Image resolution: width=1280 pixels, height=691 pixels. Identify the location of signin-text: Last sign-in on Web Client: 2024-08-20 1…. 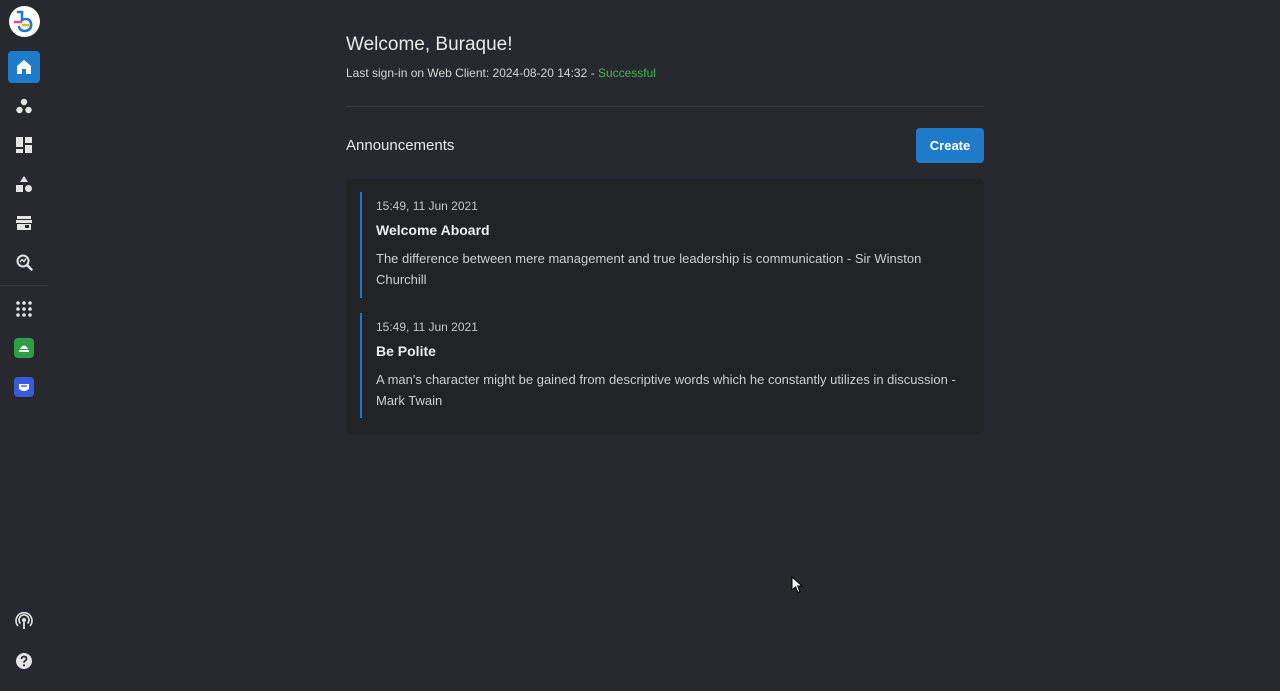
(472, 73).